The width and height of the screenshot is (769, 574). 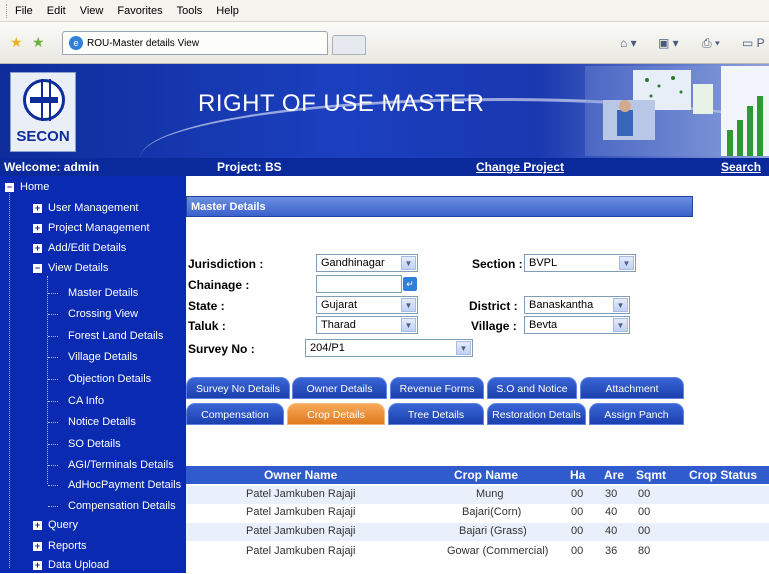 What do you see at coordinates (124, 485) in the screenshot?
I see `sidebar-subitem-adhocpayment-details: AdHocPayment Details` at bounding box center [124, 485].